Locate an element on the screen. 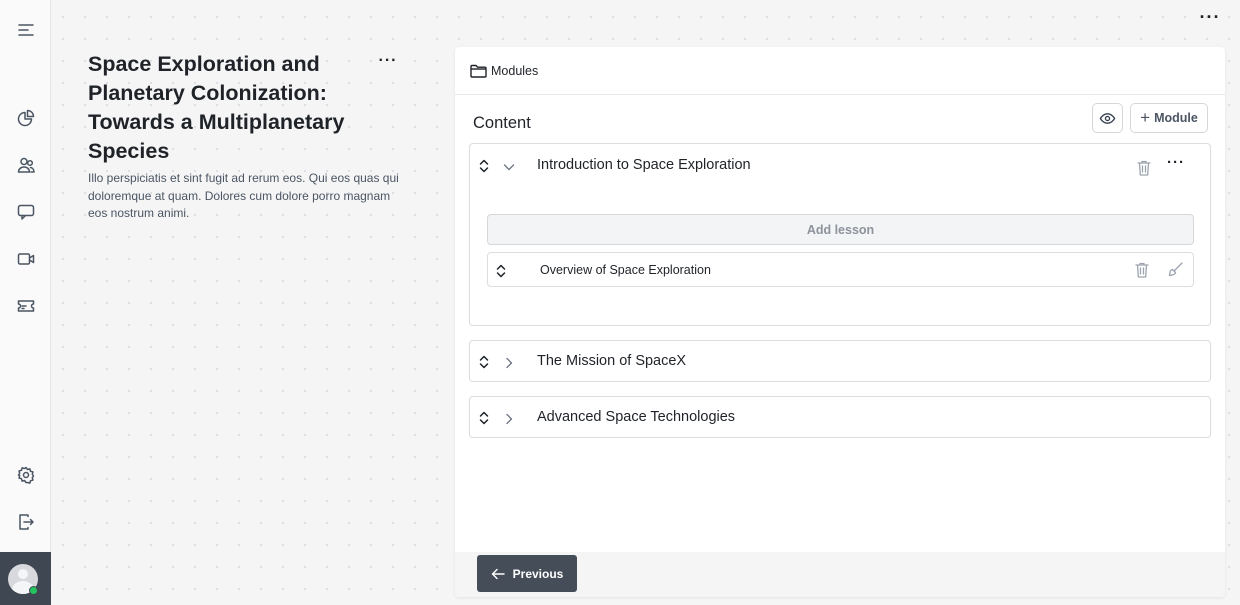  panel-header: Modules is located at coordinates (840, 71).